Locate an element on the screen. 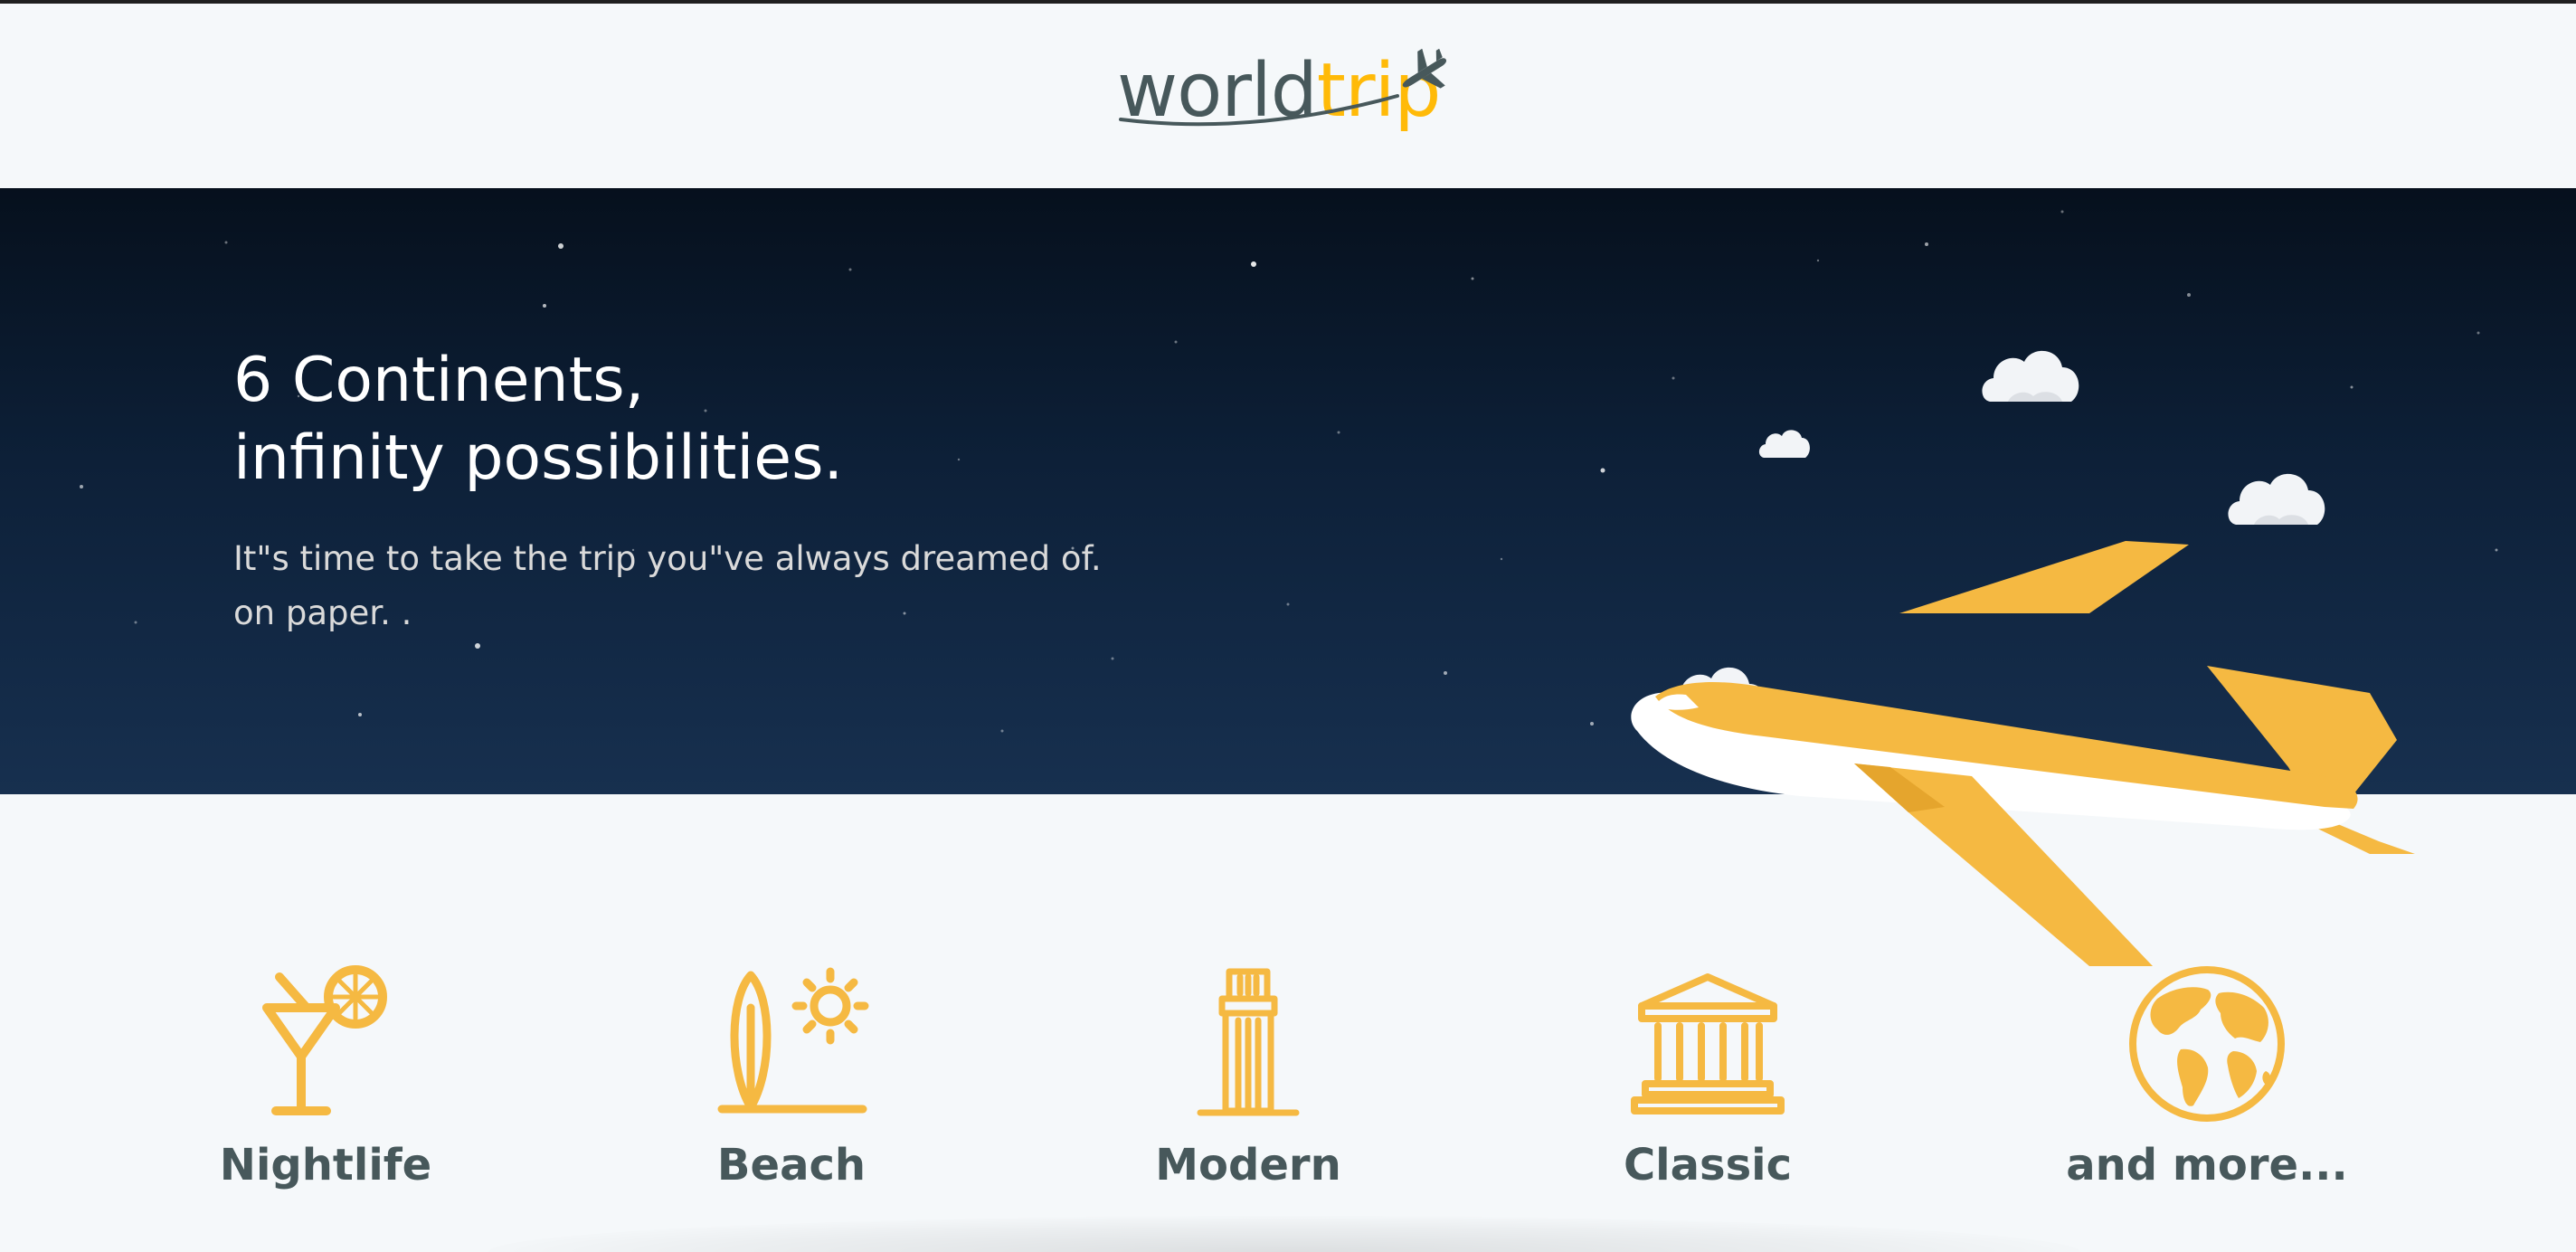 This screenshot has width=2576, height=1252. travel-type-nightlife: Nightlife is located at coordinates (325, 1098).